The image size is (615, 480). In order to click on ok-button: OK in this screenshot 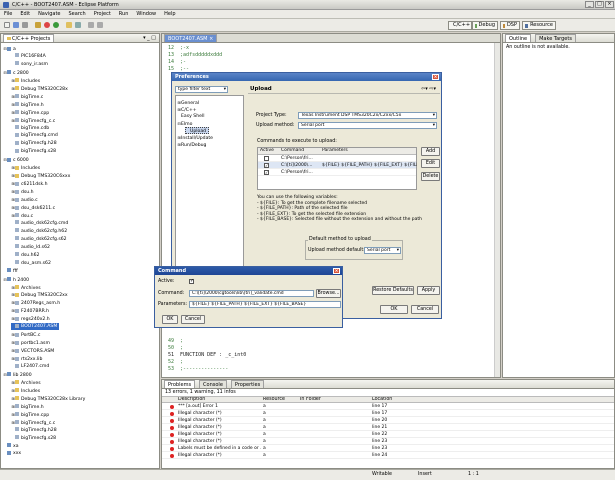, I will do `click(394, 309)`.